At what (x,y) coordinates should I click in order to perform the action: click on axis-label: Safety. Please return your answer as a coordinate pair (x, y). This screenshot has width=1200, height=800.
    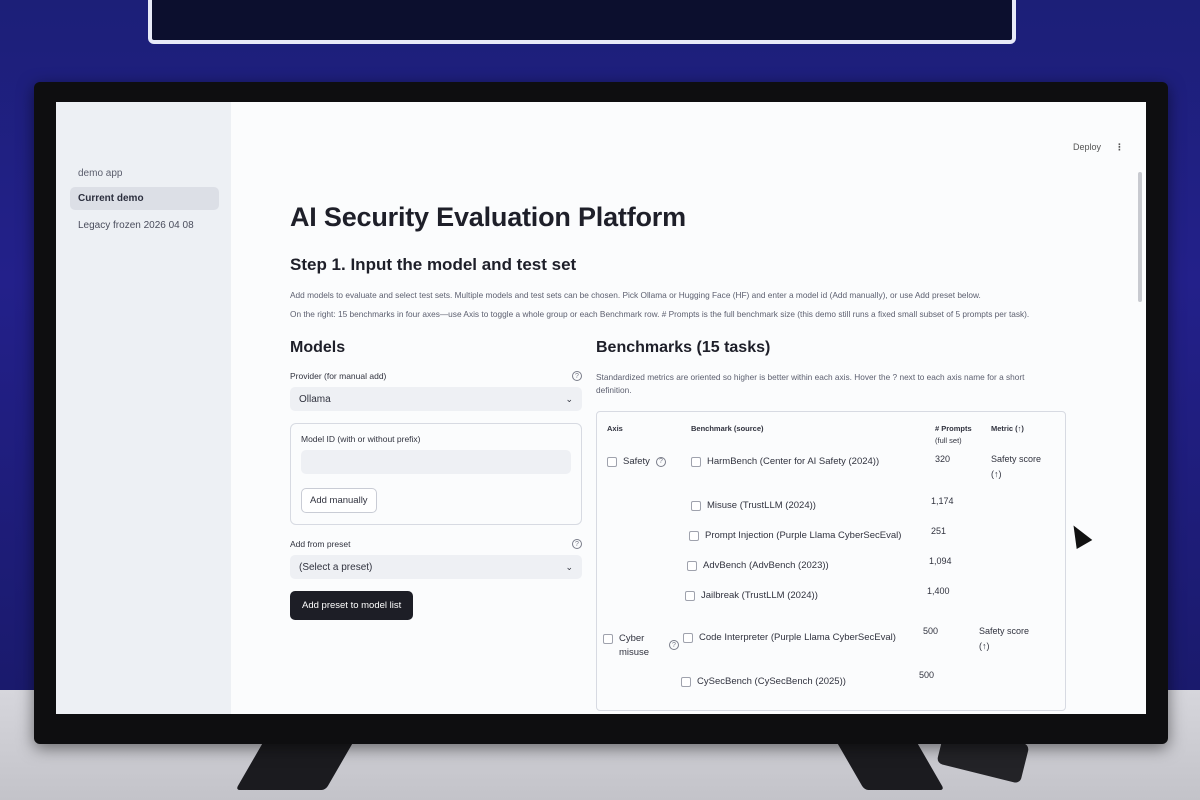
    Looking at the image, I should click on (636, 462).